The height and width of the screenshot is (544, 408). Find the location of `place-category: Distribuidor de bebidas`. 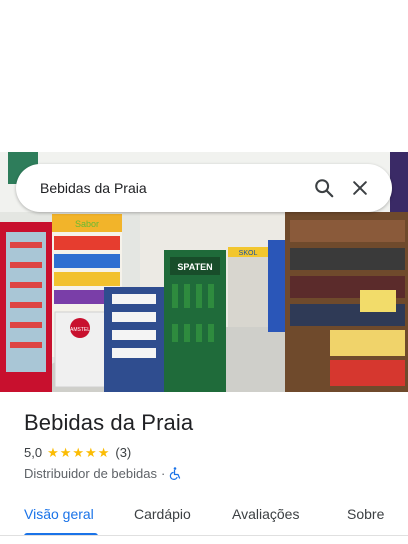

place-category: Distribuidor de bebidas is located at coordinates (90, 473).